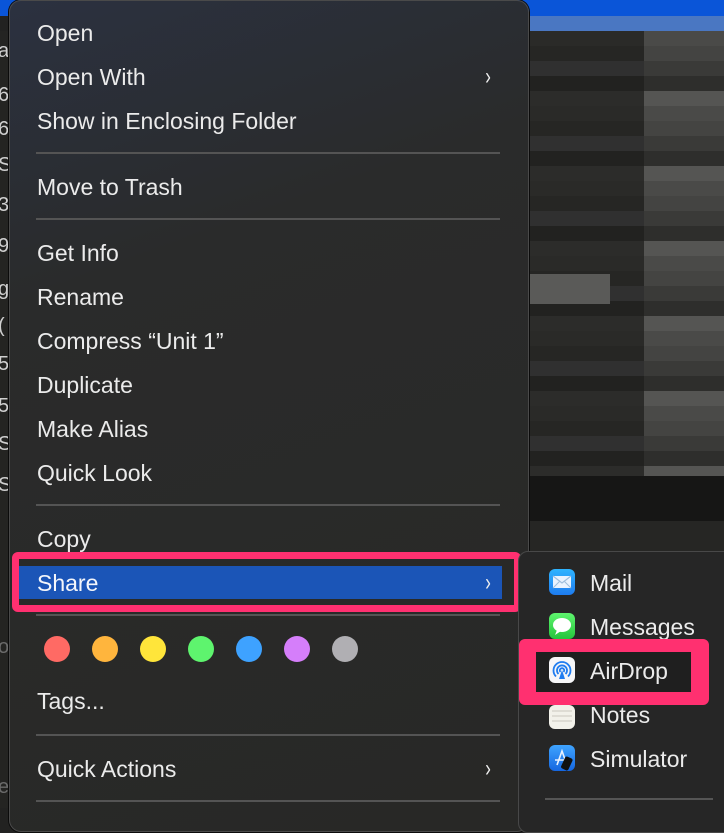 The height and width of the screenshot is (833, 724). What do you see at coordinates (110, 187) in the screenshot?
I see `menu-item-move-to-trash: Move to Trash` at bounding box center [110, 187].